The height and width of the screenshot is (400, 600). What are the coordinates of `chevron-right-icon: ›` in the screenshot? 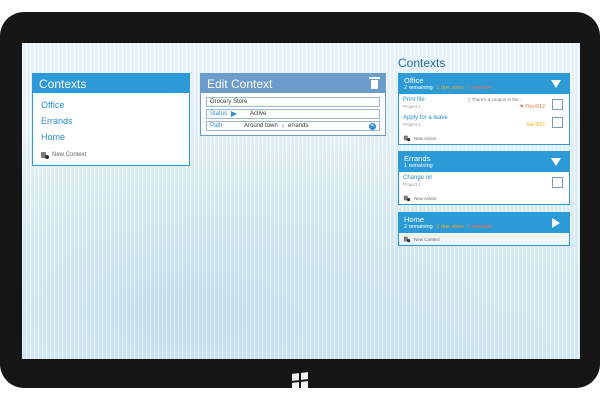 It's located at (283, 126).